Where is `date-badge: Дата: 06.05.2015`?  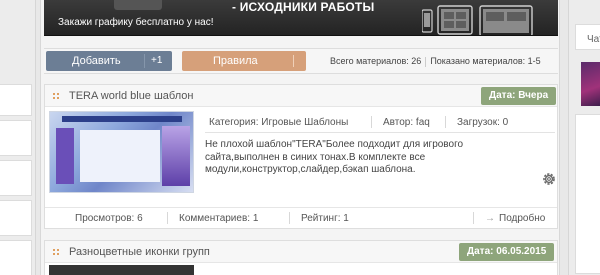 date-badge: Дата: 06.05.2015 is located at coordinates (507, 252).